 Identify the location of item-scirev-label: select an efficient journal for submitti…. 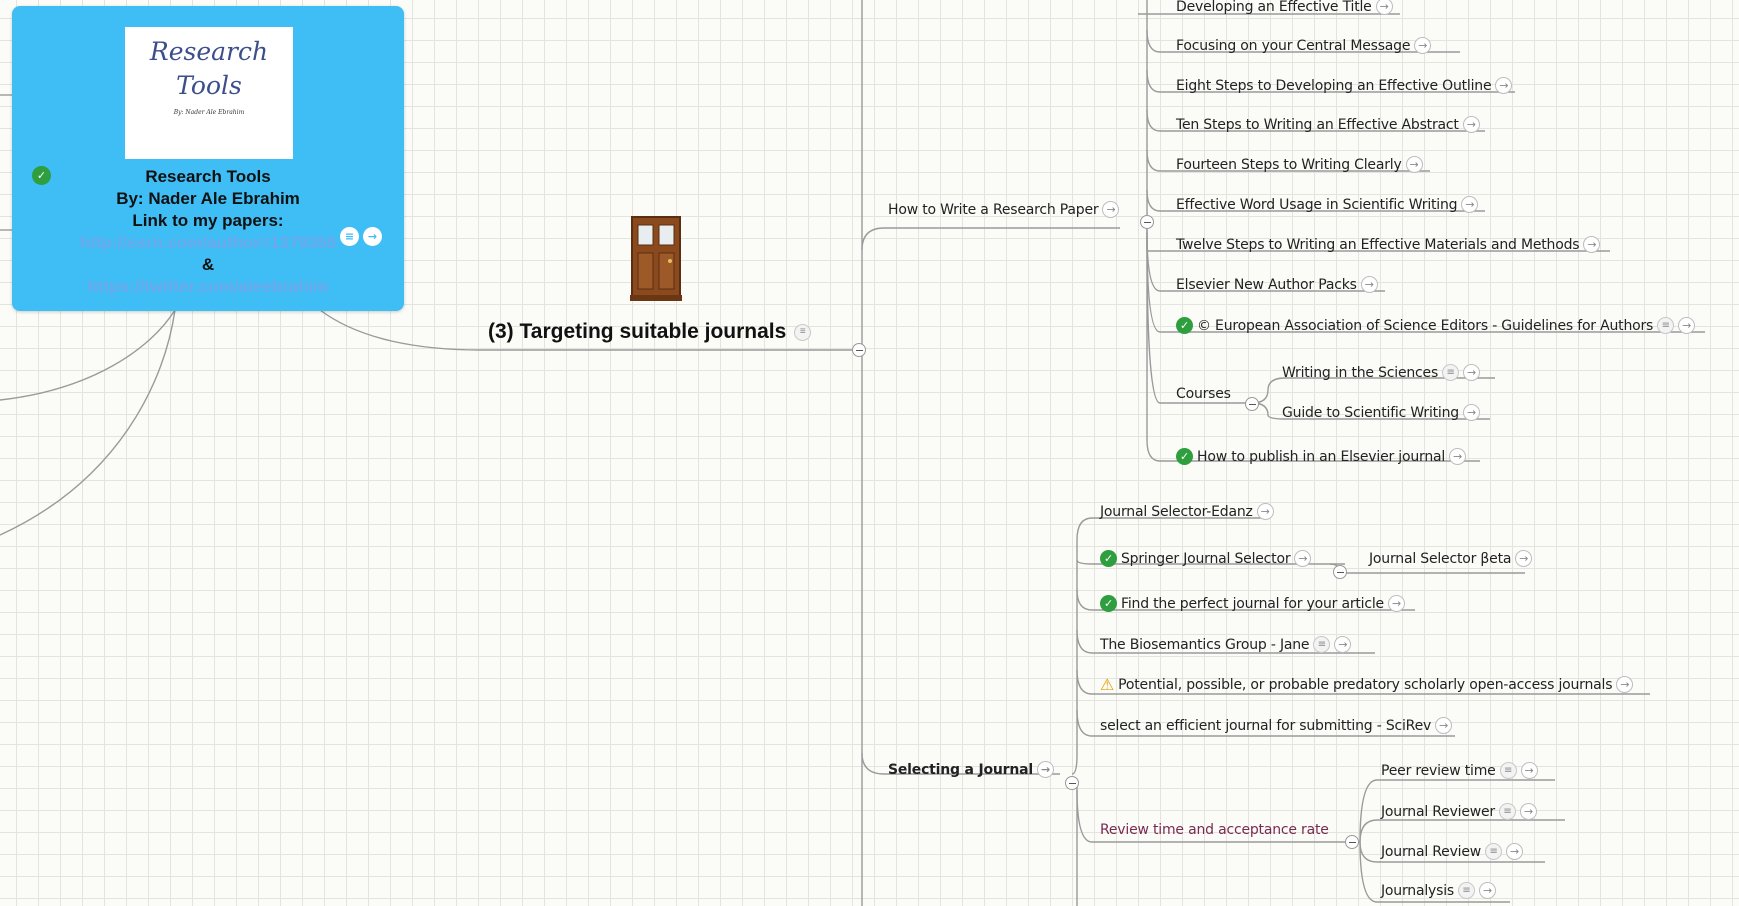
(1266, 725).